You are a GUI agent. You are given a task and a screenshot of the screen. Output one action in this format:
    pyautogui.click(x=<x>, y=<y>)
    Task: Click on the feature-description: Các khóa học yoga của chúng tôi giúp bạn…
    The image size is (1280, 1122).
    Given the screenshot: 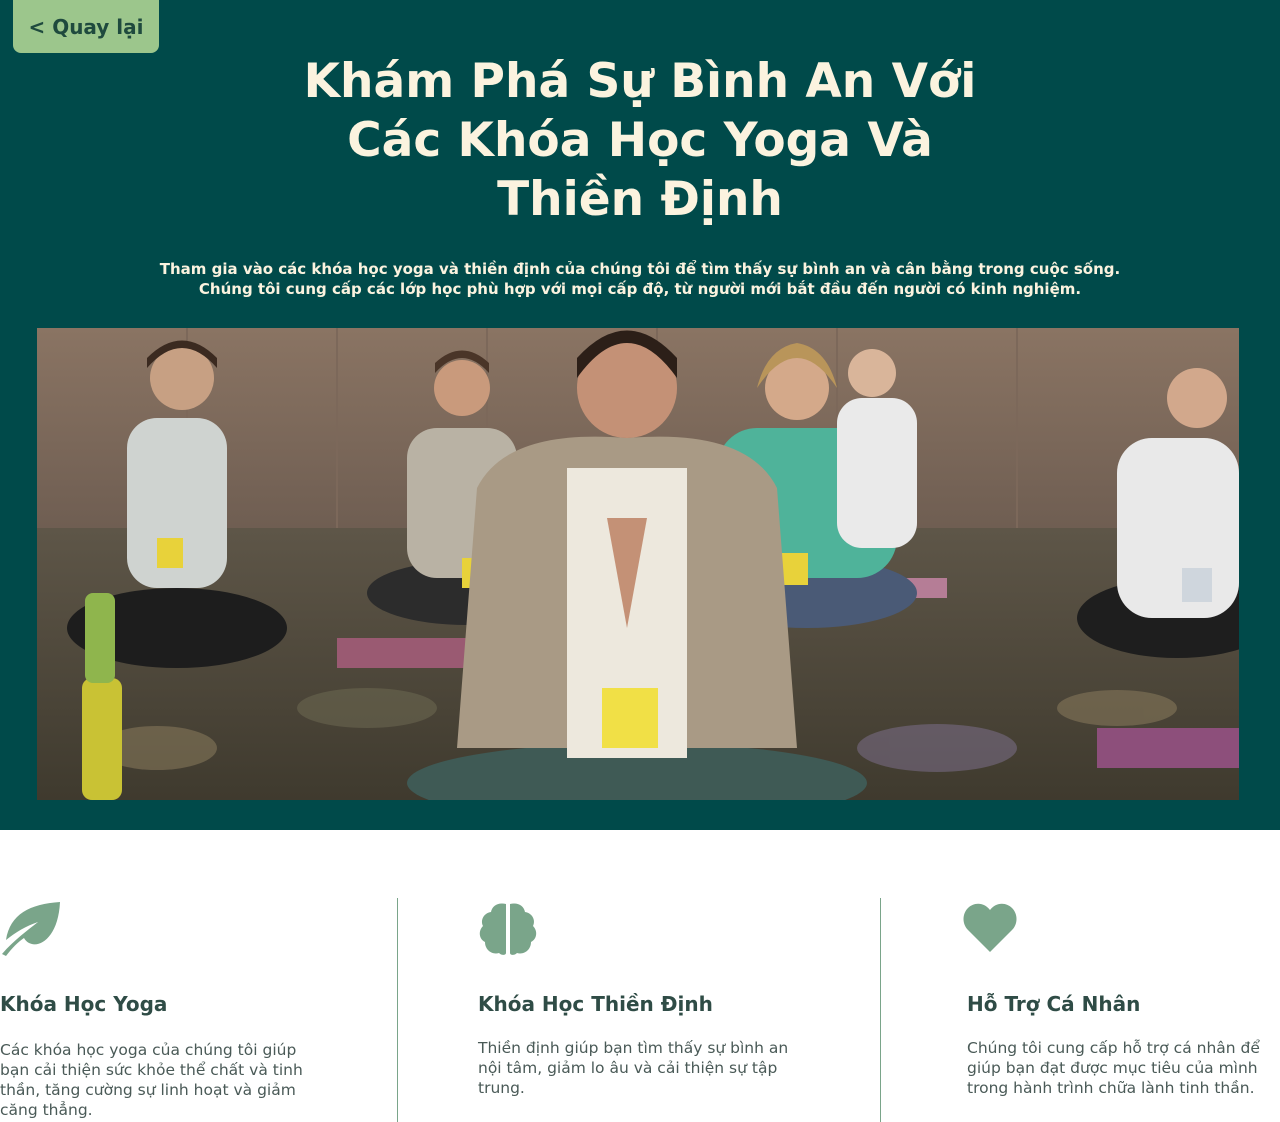 What is the action you would take?
    pyautogui.click(x=165, y=1080)
    